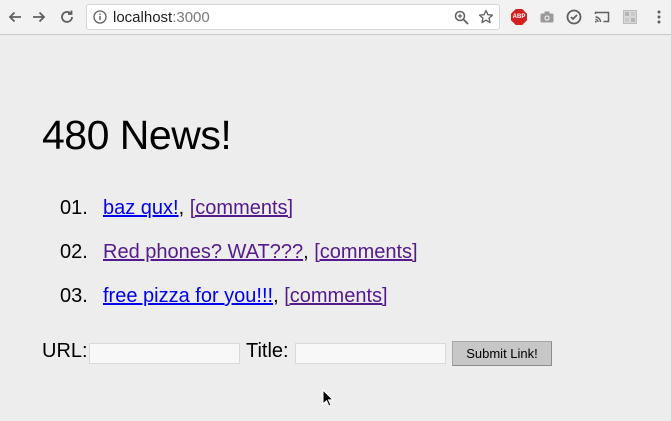  Describe the element at coordinates (267, 351) in the screenshot. I see `title-label: Title:` at that location.